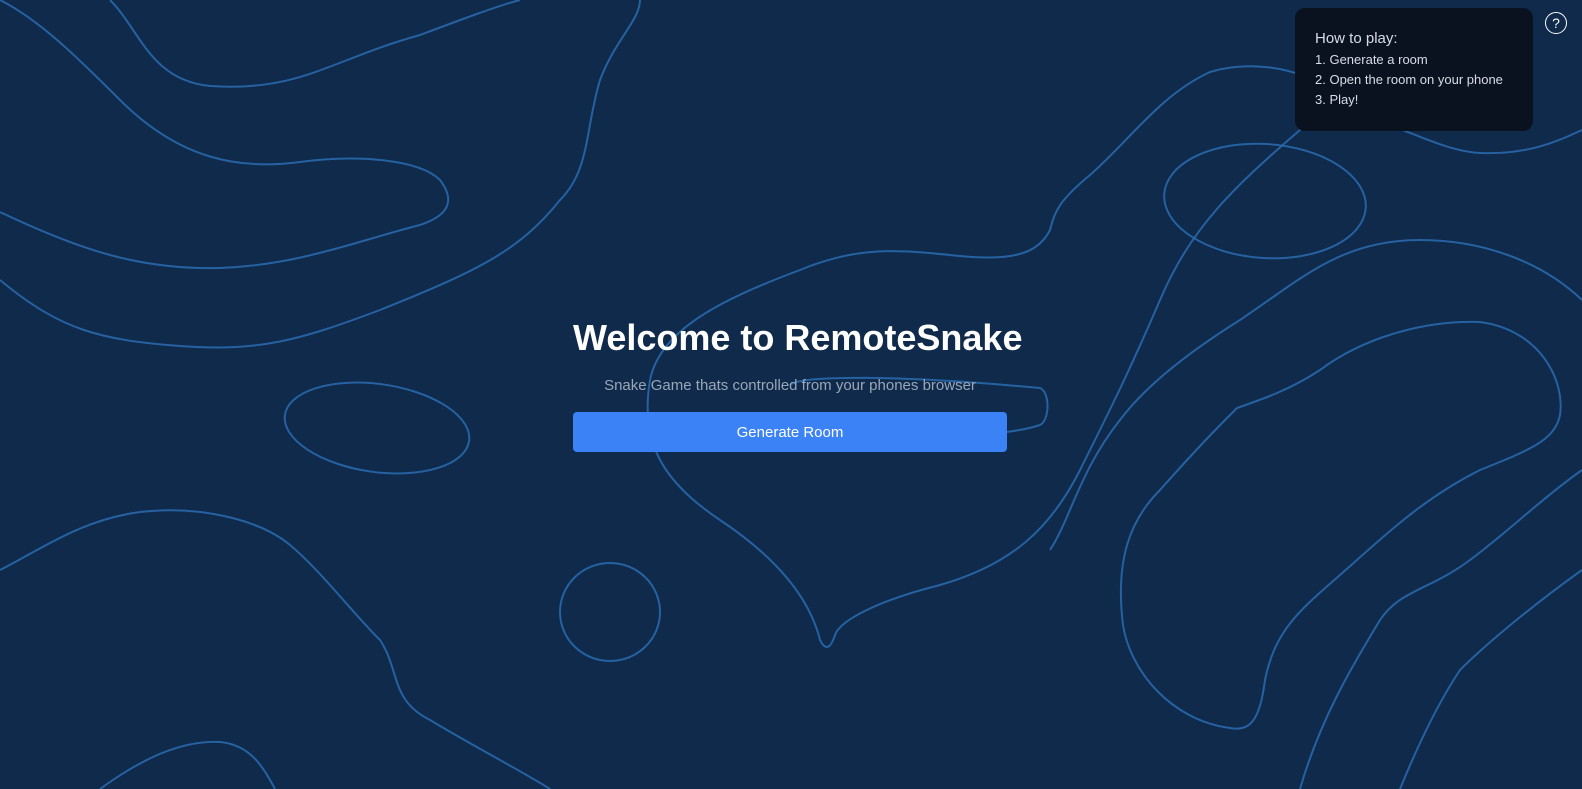 This screenshot has height=789, width=1582. Describe the element at coordinates (1371, 59) in the screenshot. I see `how-to-play-step: 1. Generate a room` at that location.